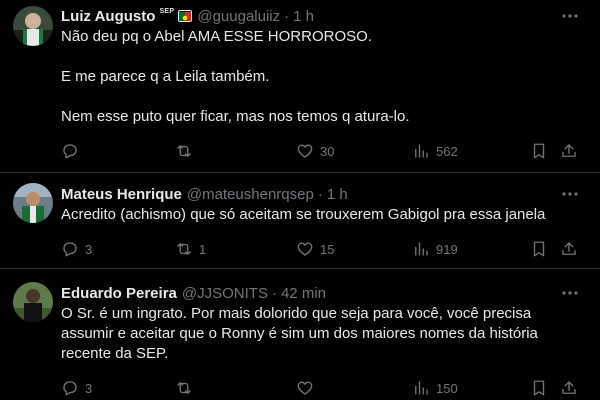 This screenshot has height=400, width=600. What do you see at coordinates (115, 353) in the screenshot?
I see `tweet-line: recente da SEP.` at bounding box center [115, 353].